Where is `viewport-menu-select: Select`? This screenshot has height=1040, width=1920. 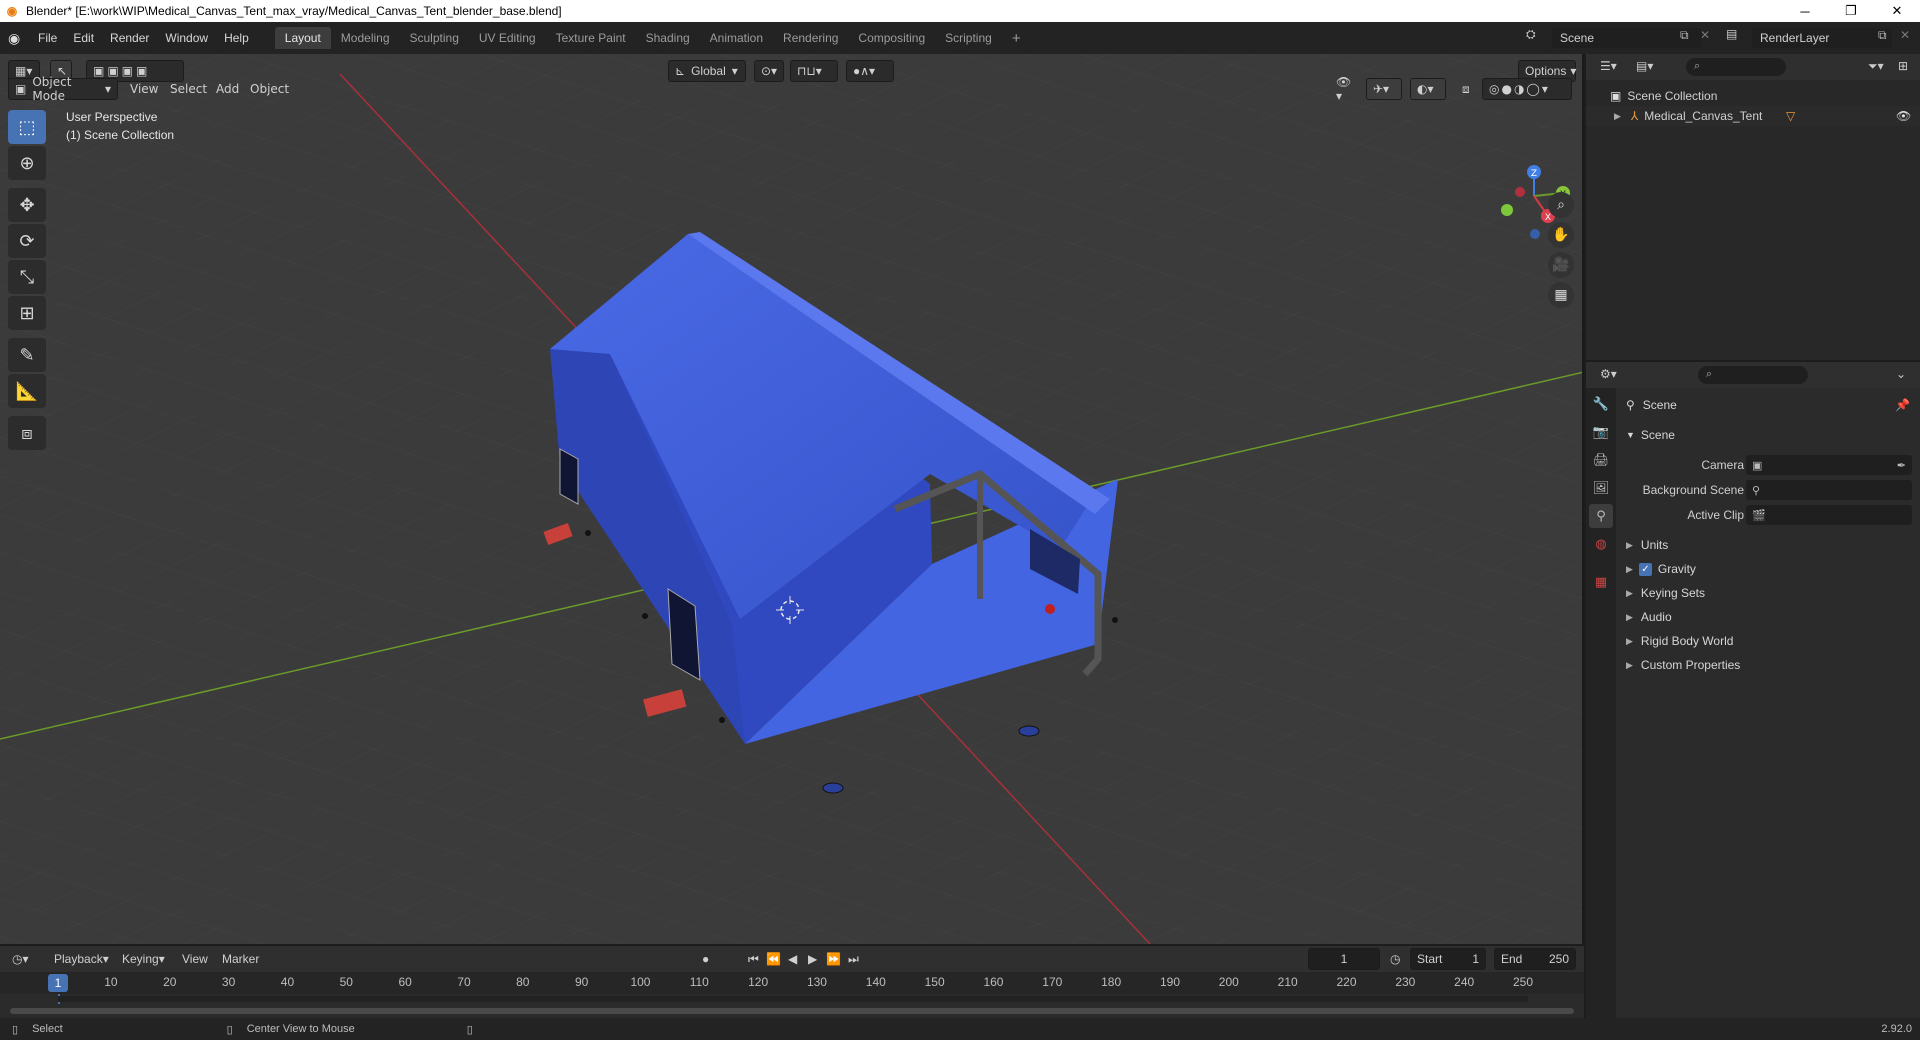
viewport-menu-select: Select is located at coordinates (188, 89).